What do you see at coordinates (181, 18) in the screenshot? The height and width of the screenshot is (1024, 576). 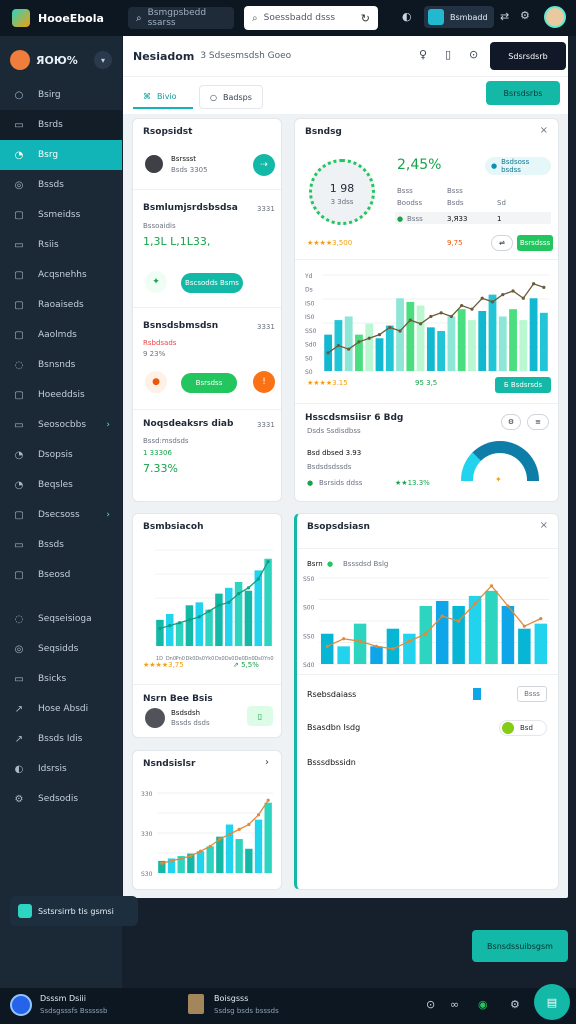 I see `search-input-dark: ⌕ Bsmgpsbedd ssarss` at bounding box center [181, 18].